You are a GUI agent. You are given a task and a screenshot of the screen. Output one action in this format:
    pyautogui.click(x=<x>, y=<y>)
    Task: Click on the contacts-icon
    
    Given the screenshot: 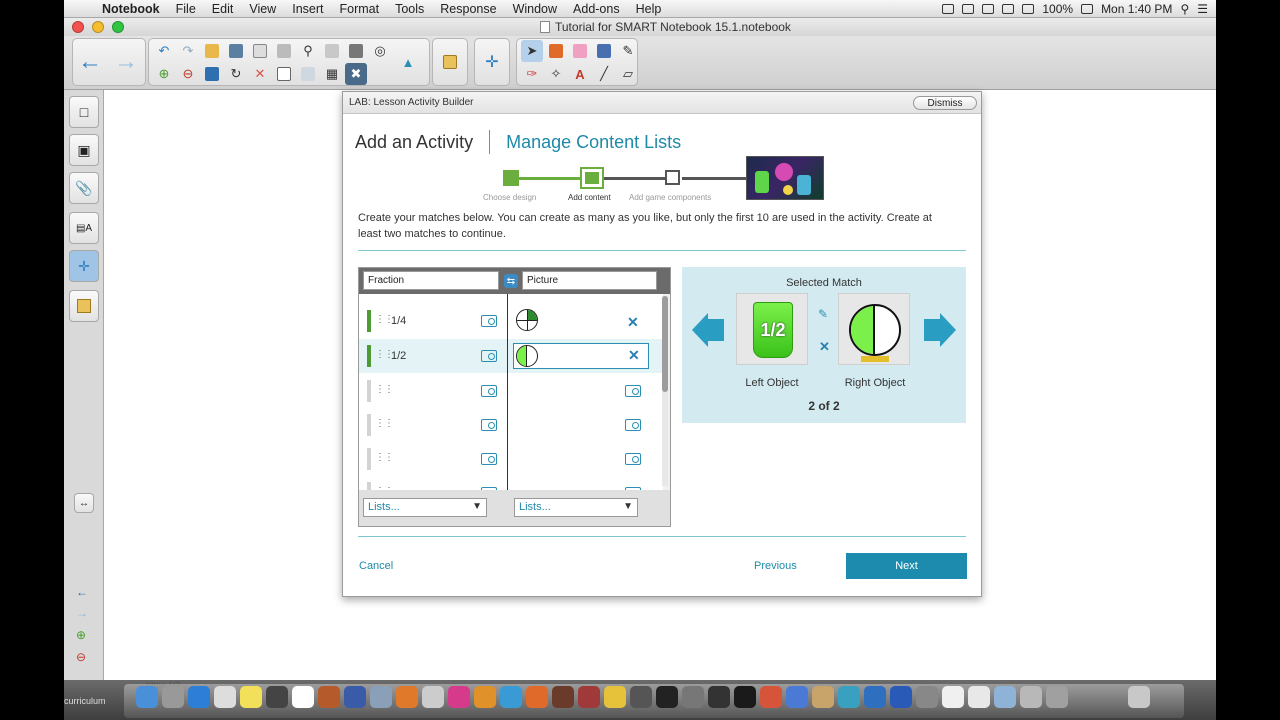 What is the action you would take?
    pyautogui.click(x=225, y=697)
    